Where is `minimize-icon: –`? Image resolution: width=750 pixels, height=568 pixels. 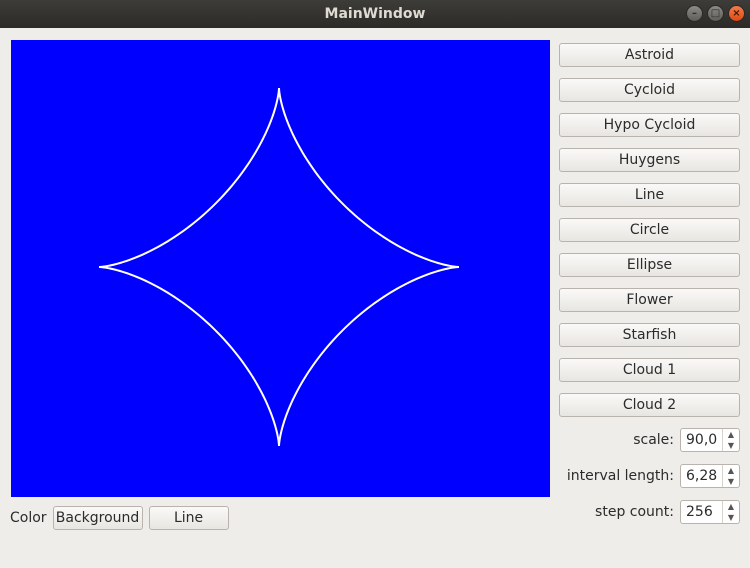 minimize-icon: – is located at coordinates (694, 13).